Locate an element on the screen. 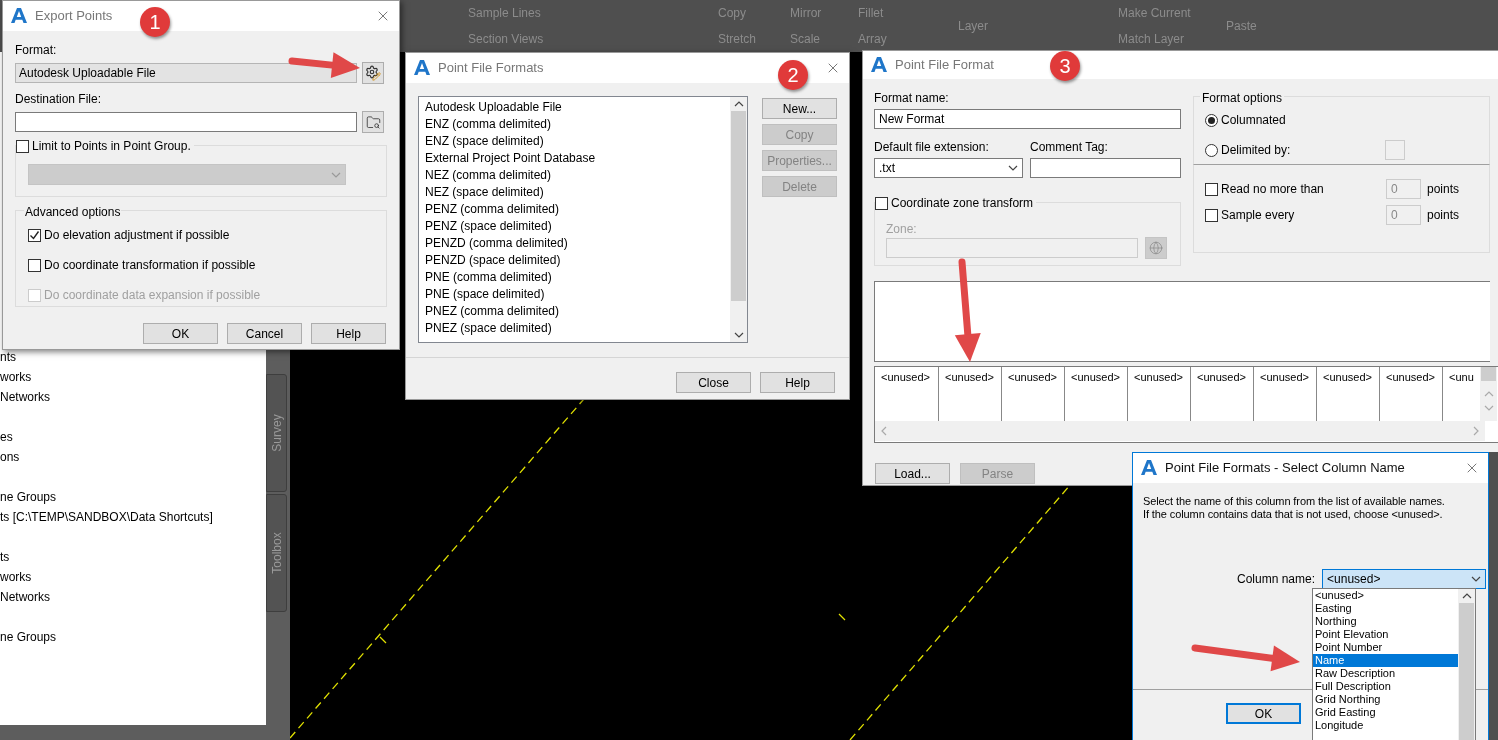  radio-label: Delimited by: is located at coordinates (1256, 150).